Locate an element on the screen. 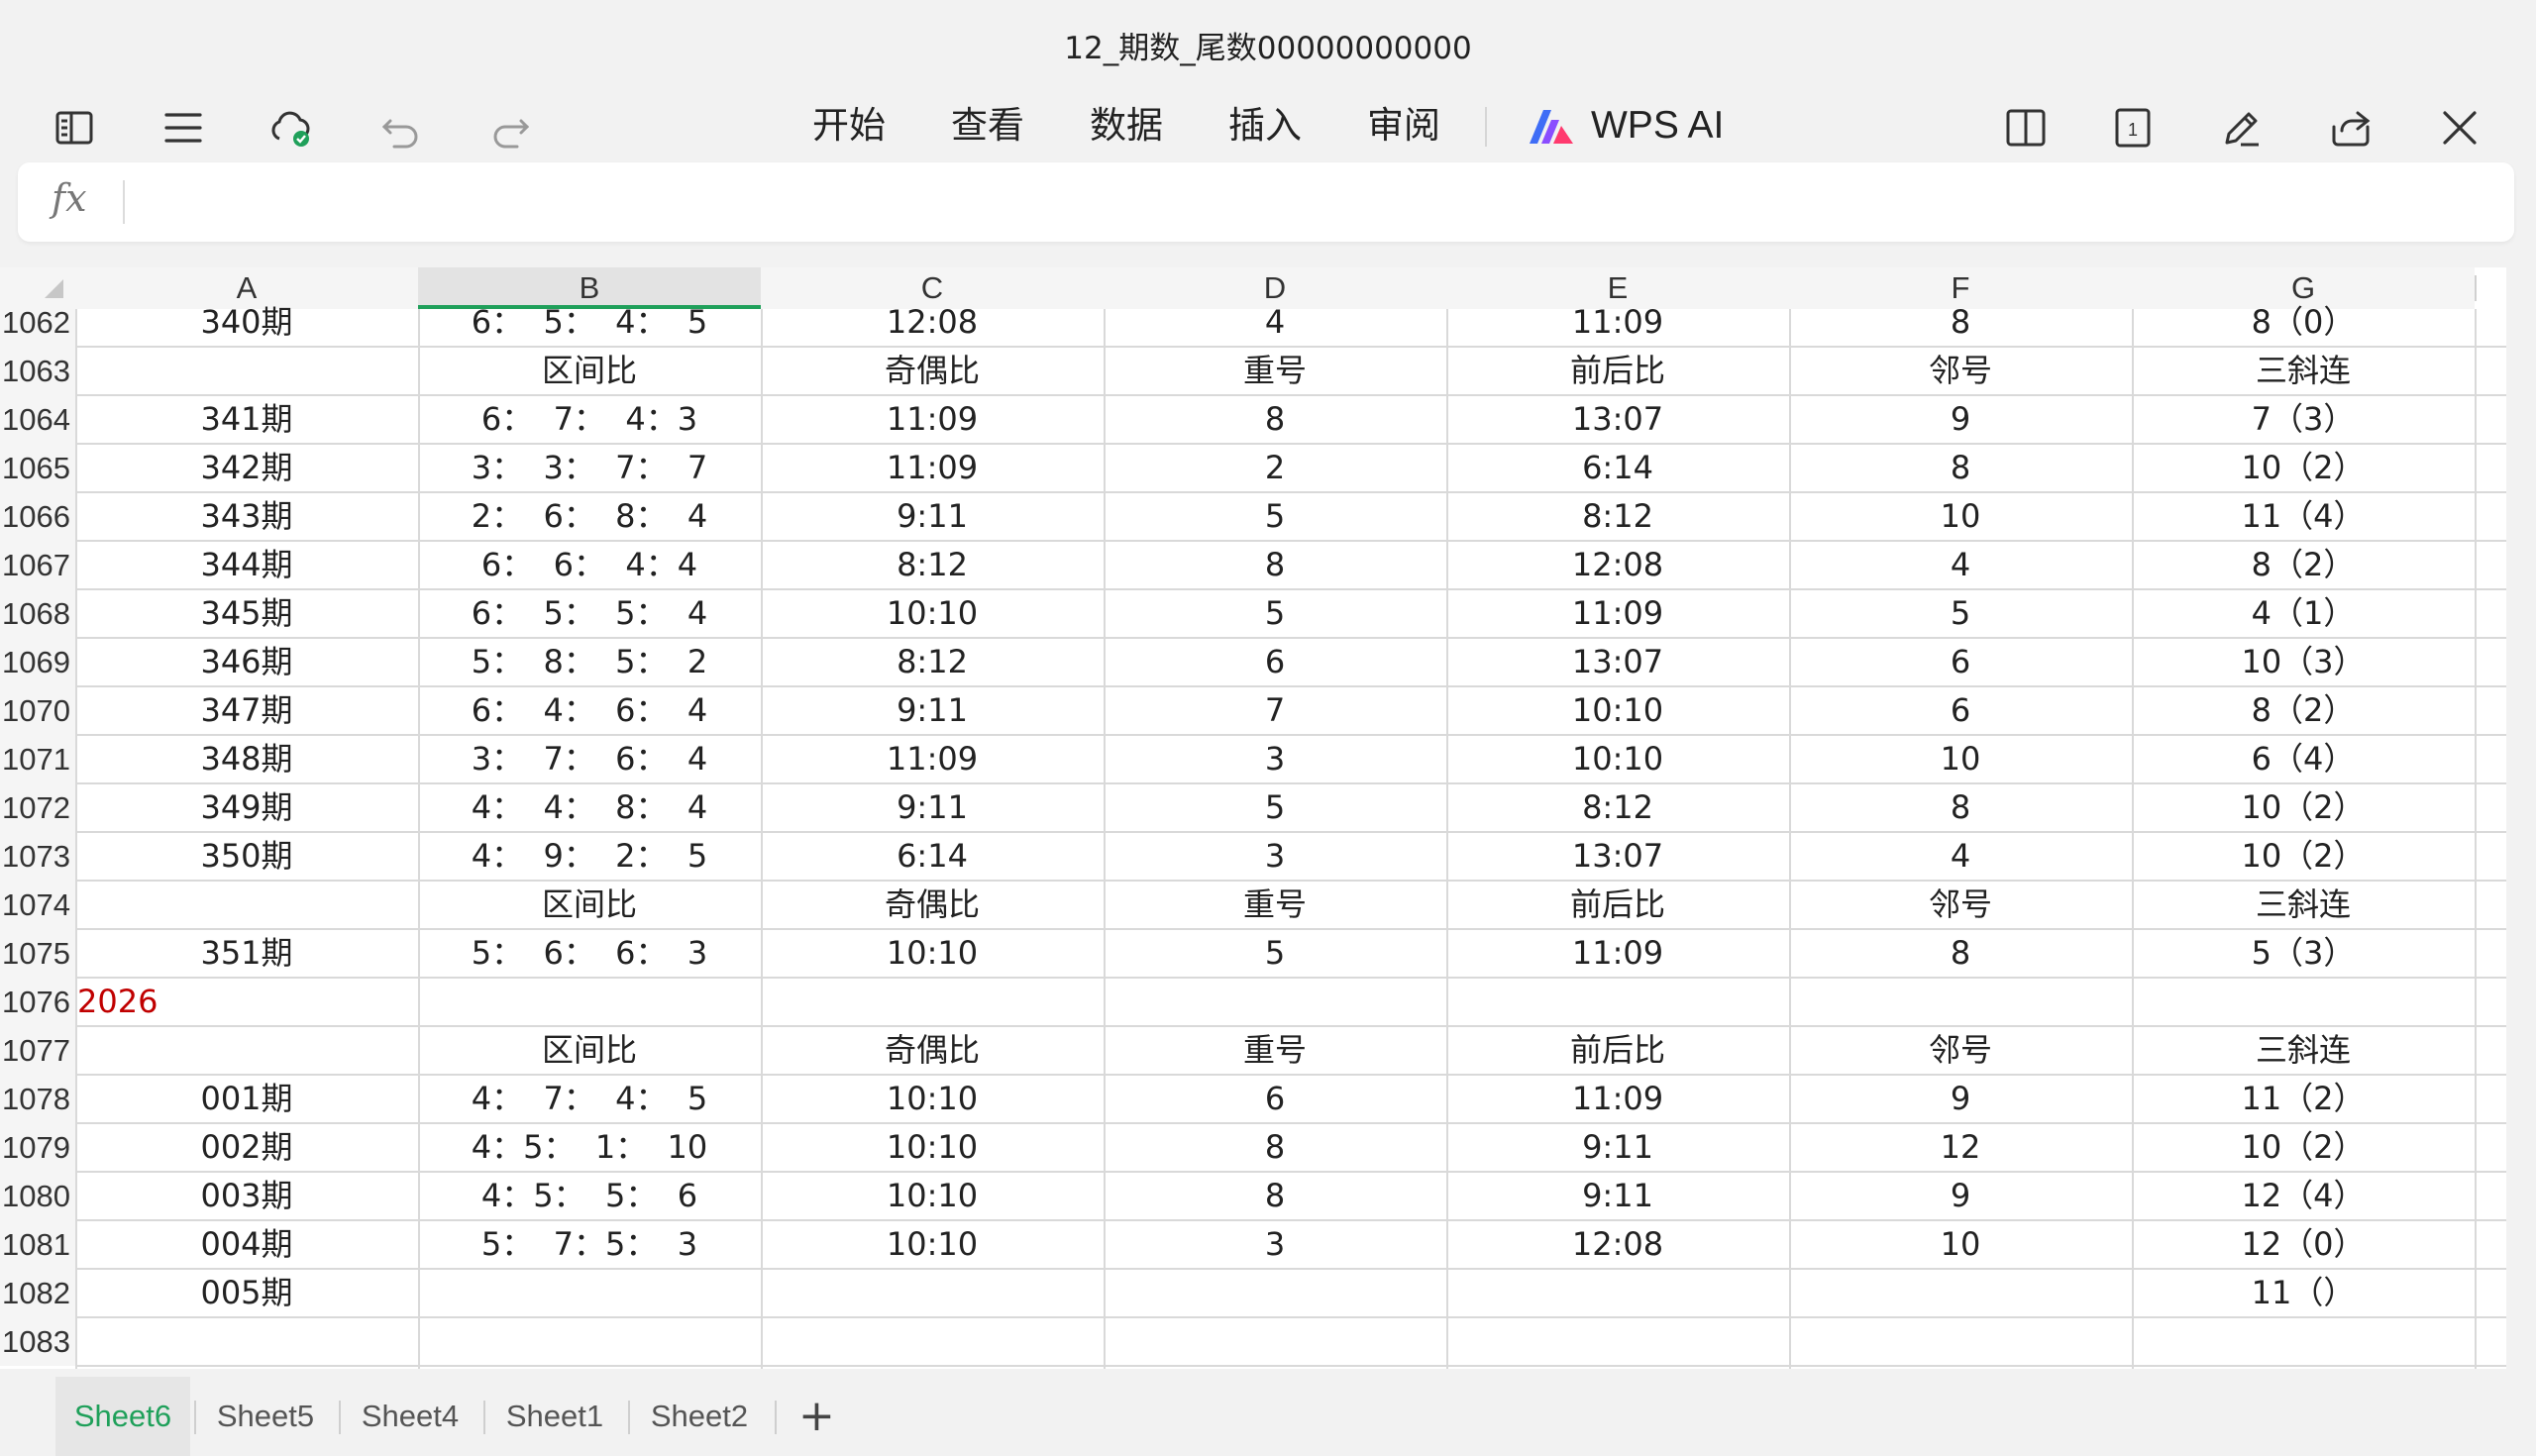  column-header-divider is located at coordinates (2476, 288).